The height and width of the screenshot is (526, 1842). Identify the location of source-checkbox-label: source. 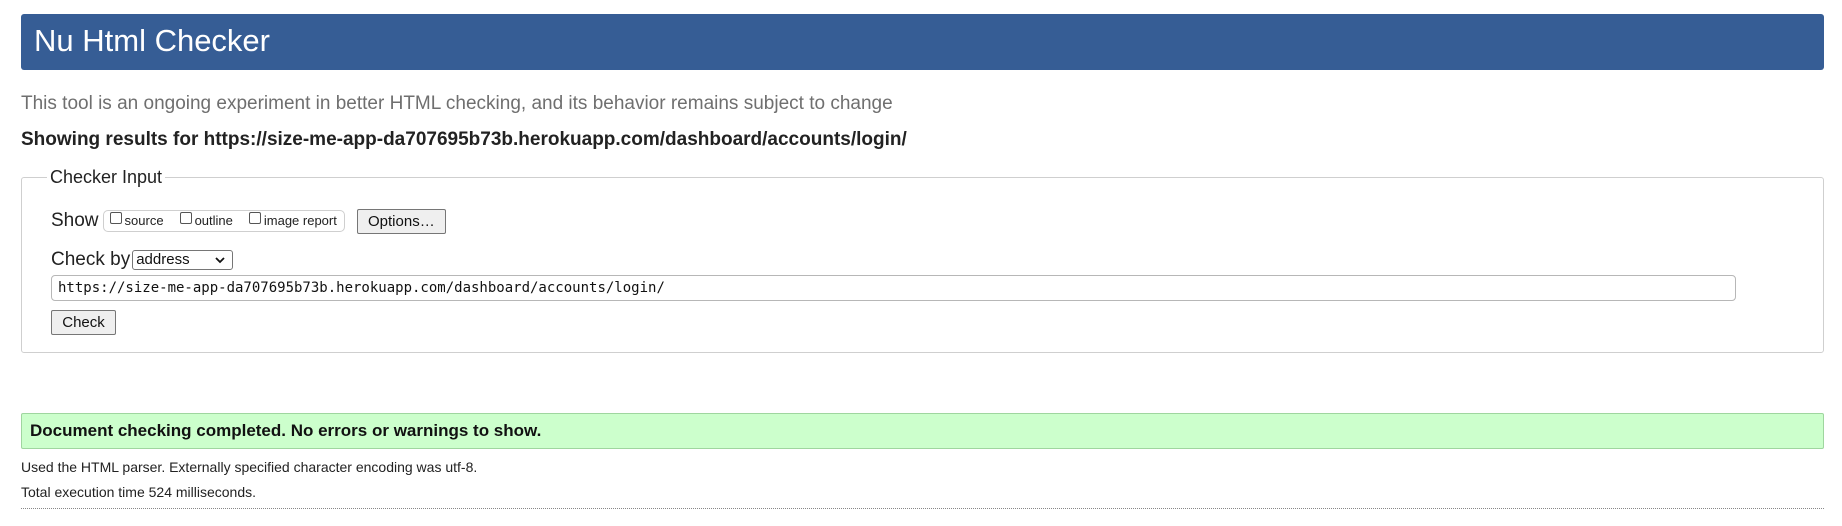
(144, 220).